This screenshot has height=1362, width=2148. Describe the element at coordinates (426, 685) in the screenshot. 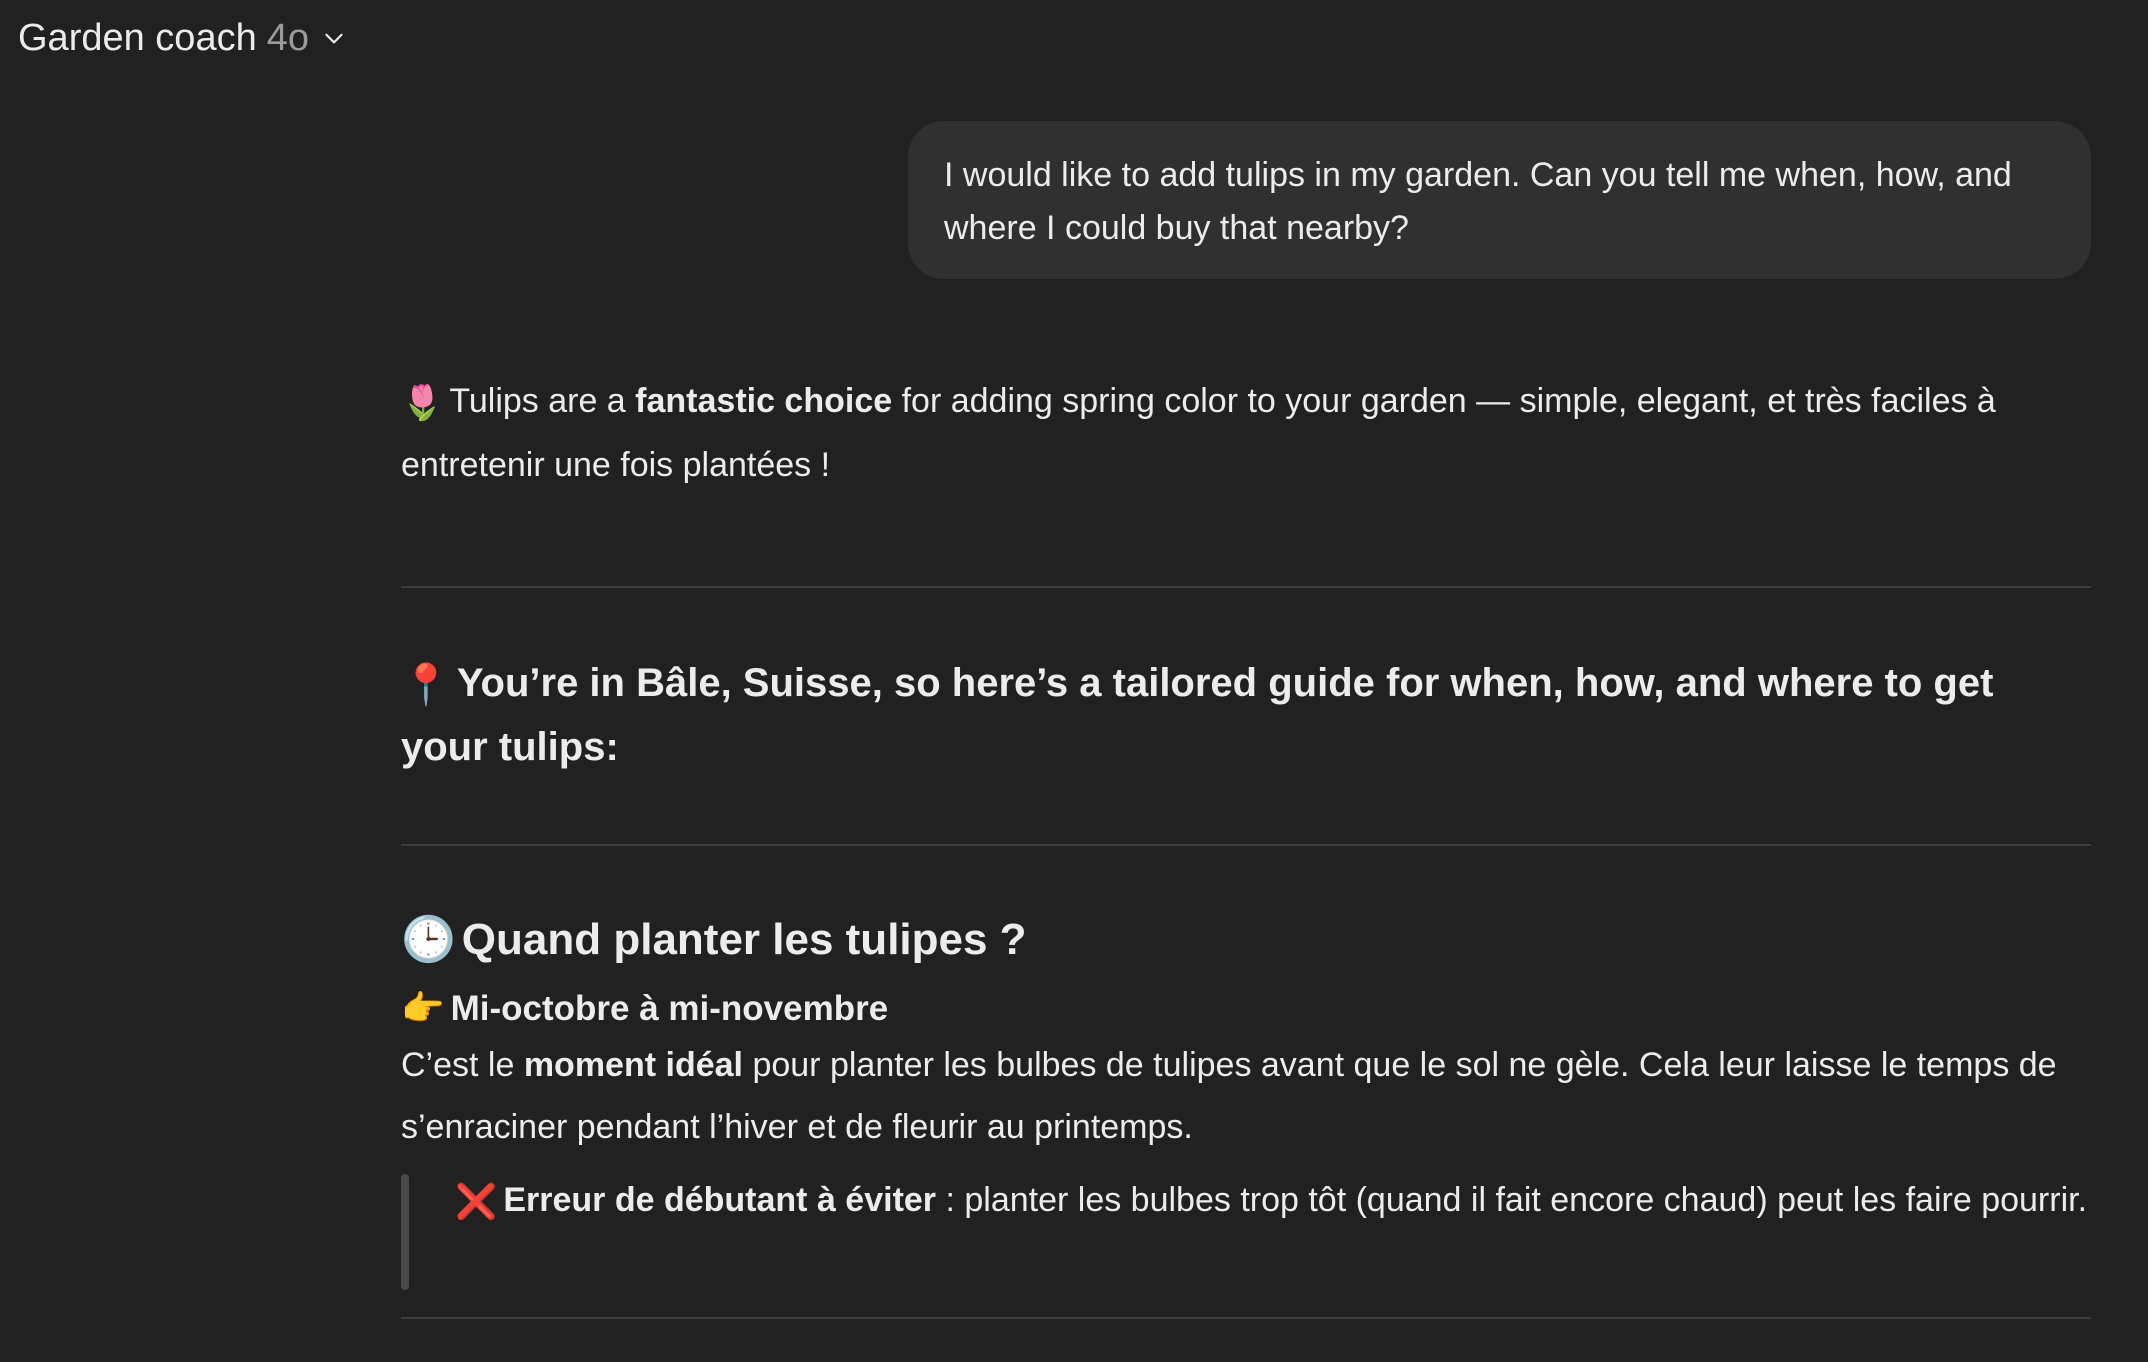

I see `pin-icon: 📍` at that location.